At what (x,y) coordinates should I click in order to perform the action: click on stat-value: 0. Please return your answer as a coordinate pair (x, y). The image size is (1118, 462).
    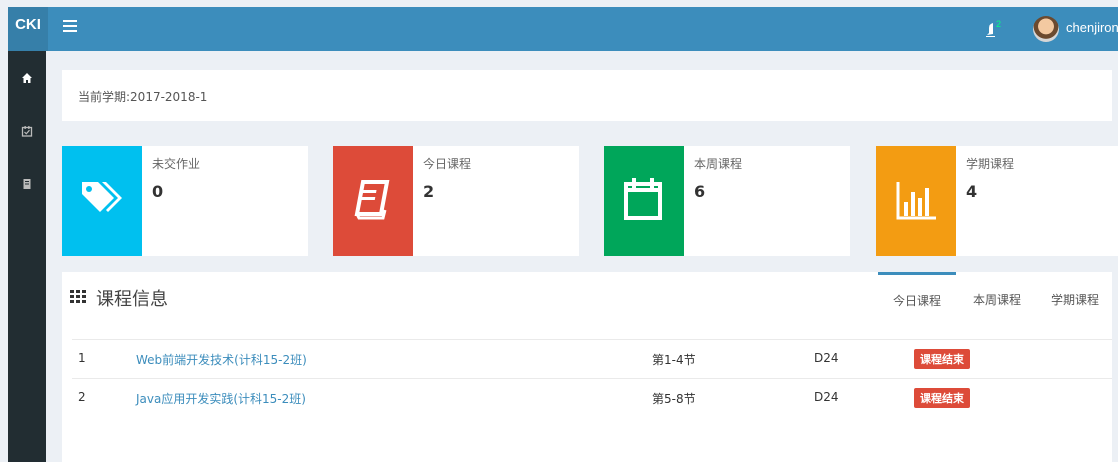
    Looking at the image, I should click on (158, 191).